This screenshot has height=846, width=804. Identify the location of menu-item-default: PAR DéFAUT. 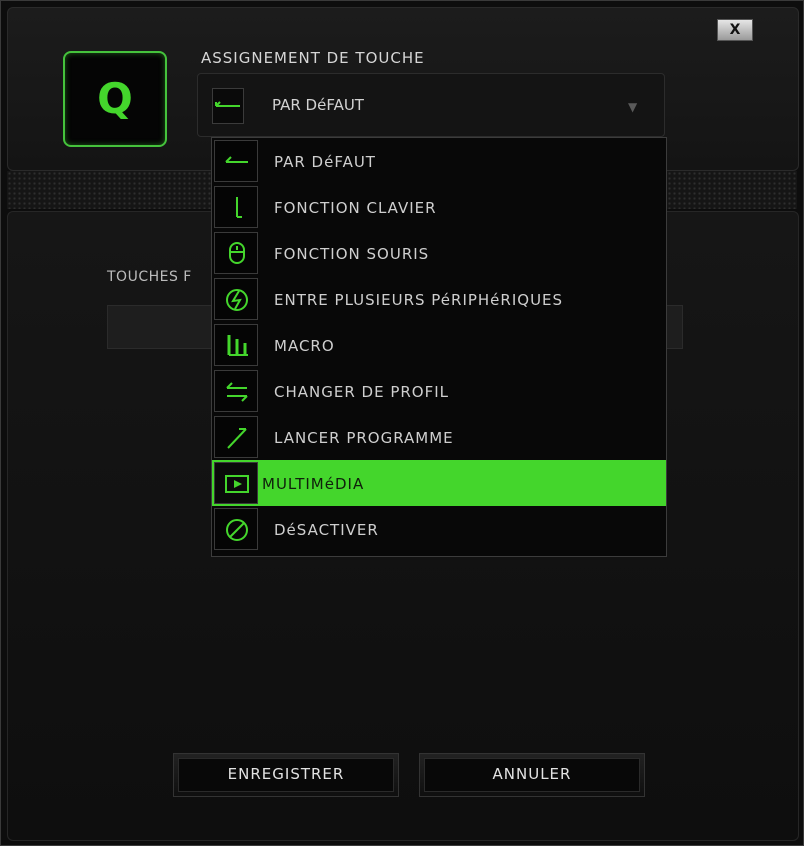
(439, 161).